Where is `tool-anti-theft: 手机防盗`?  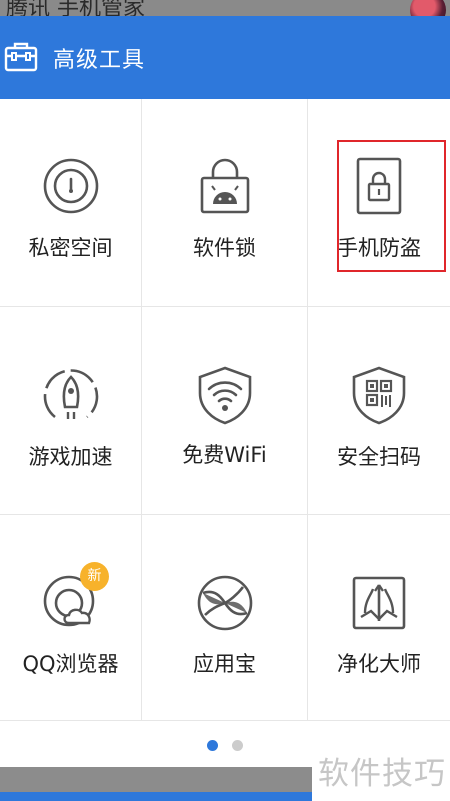 tool-anti-theft: 手机防盗 is located at coordinates (379, 203).